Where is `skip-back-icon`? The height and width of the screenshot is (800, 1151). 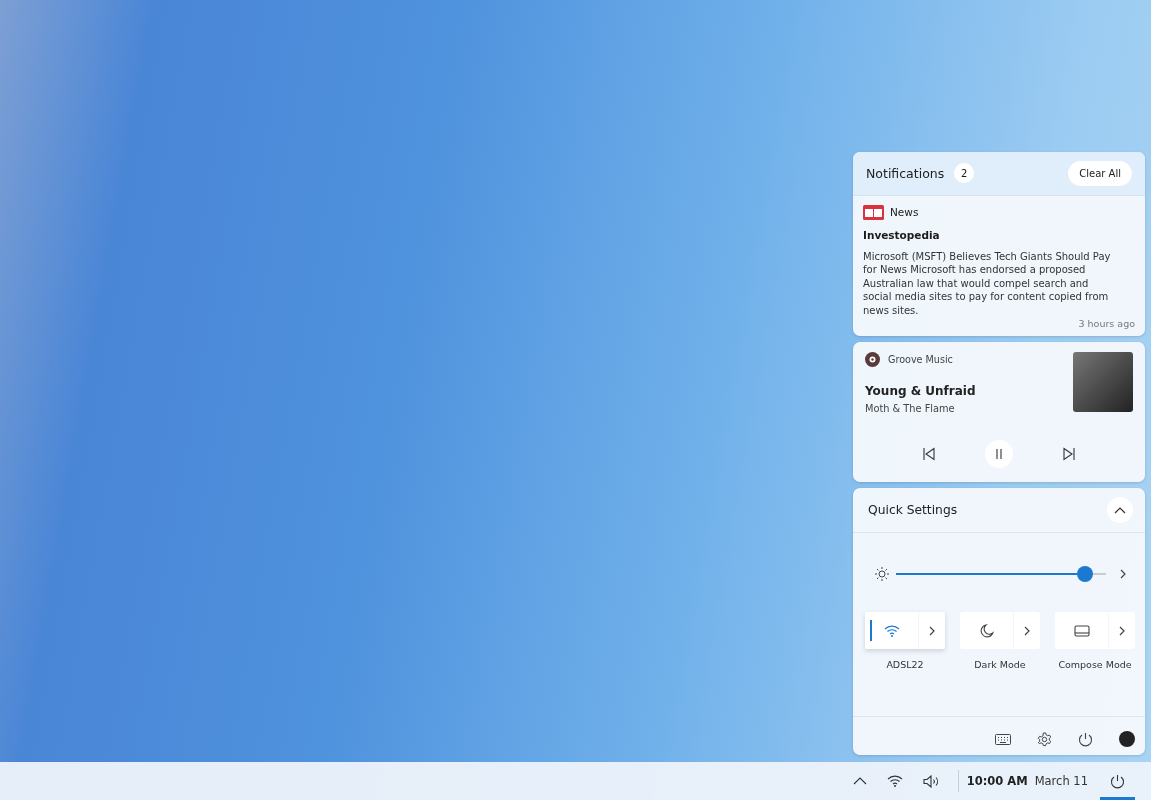
skip-back-icon is located at coordinates (929, 454).